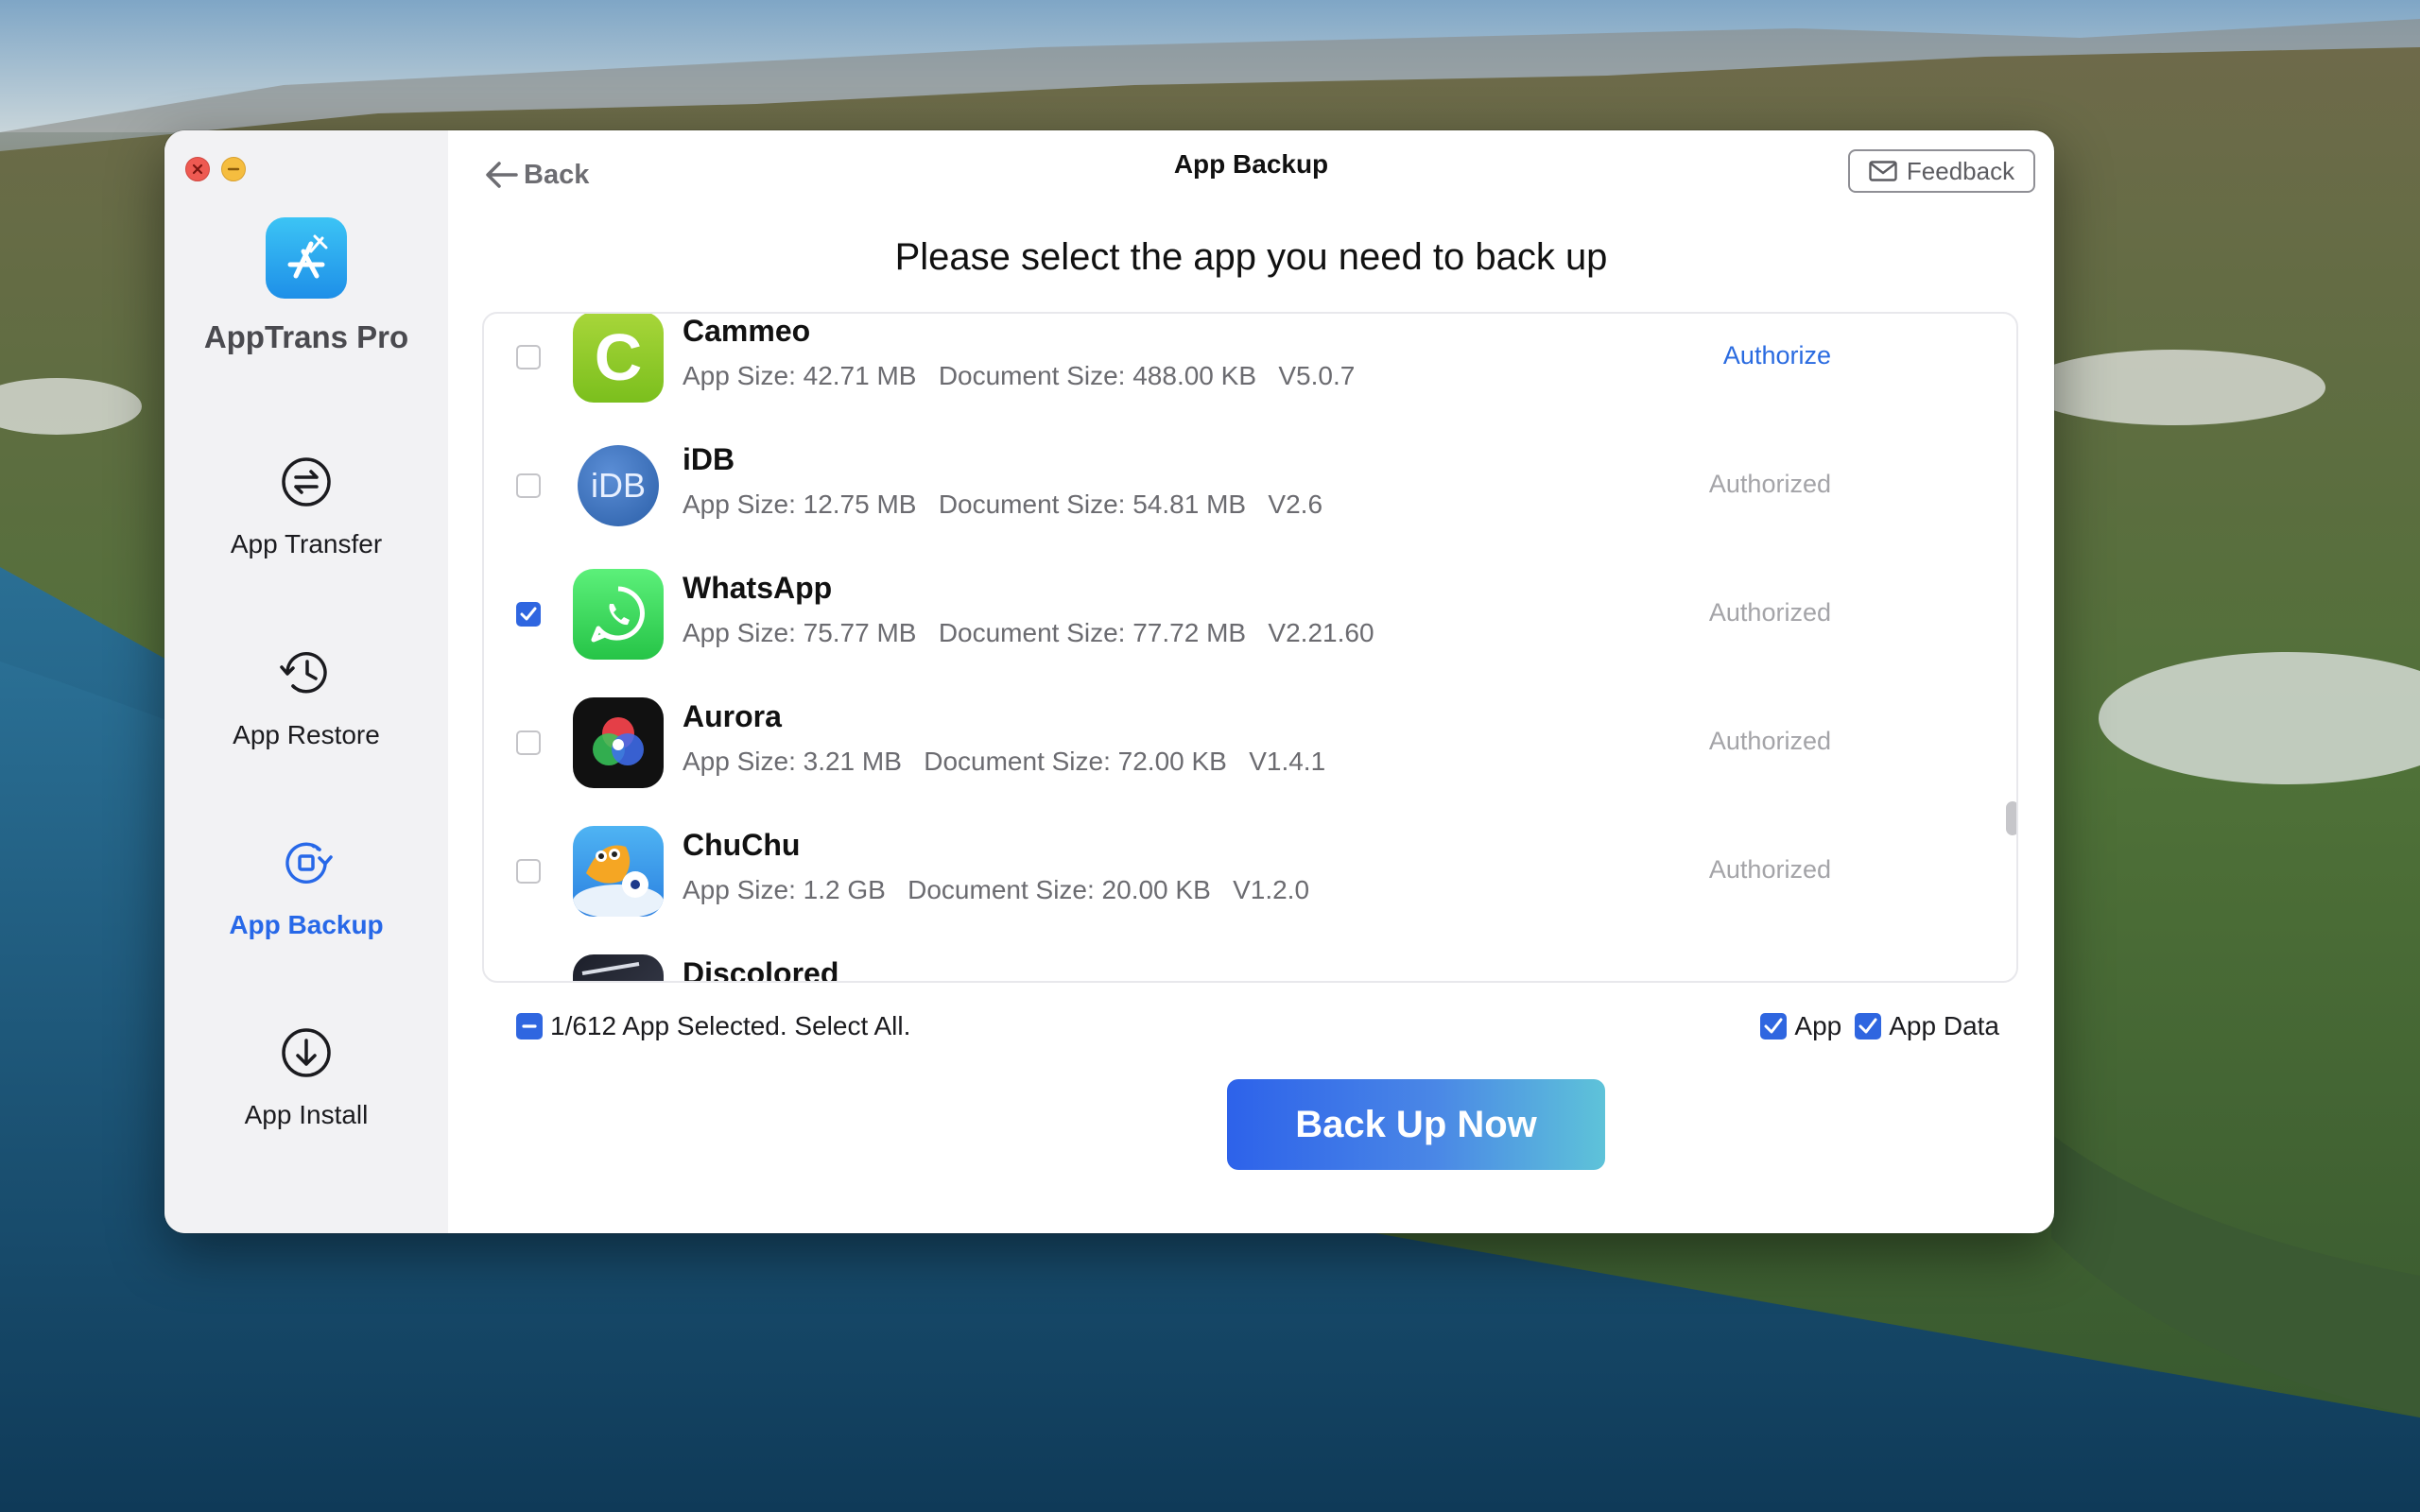  What do you see at coordinates (303, 673) in the screenshot?
I see `restore-icon` at bounding box center [303, 673].